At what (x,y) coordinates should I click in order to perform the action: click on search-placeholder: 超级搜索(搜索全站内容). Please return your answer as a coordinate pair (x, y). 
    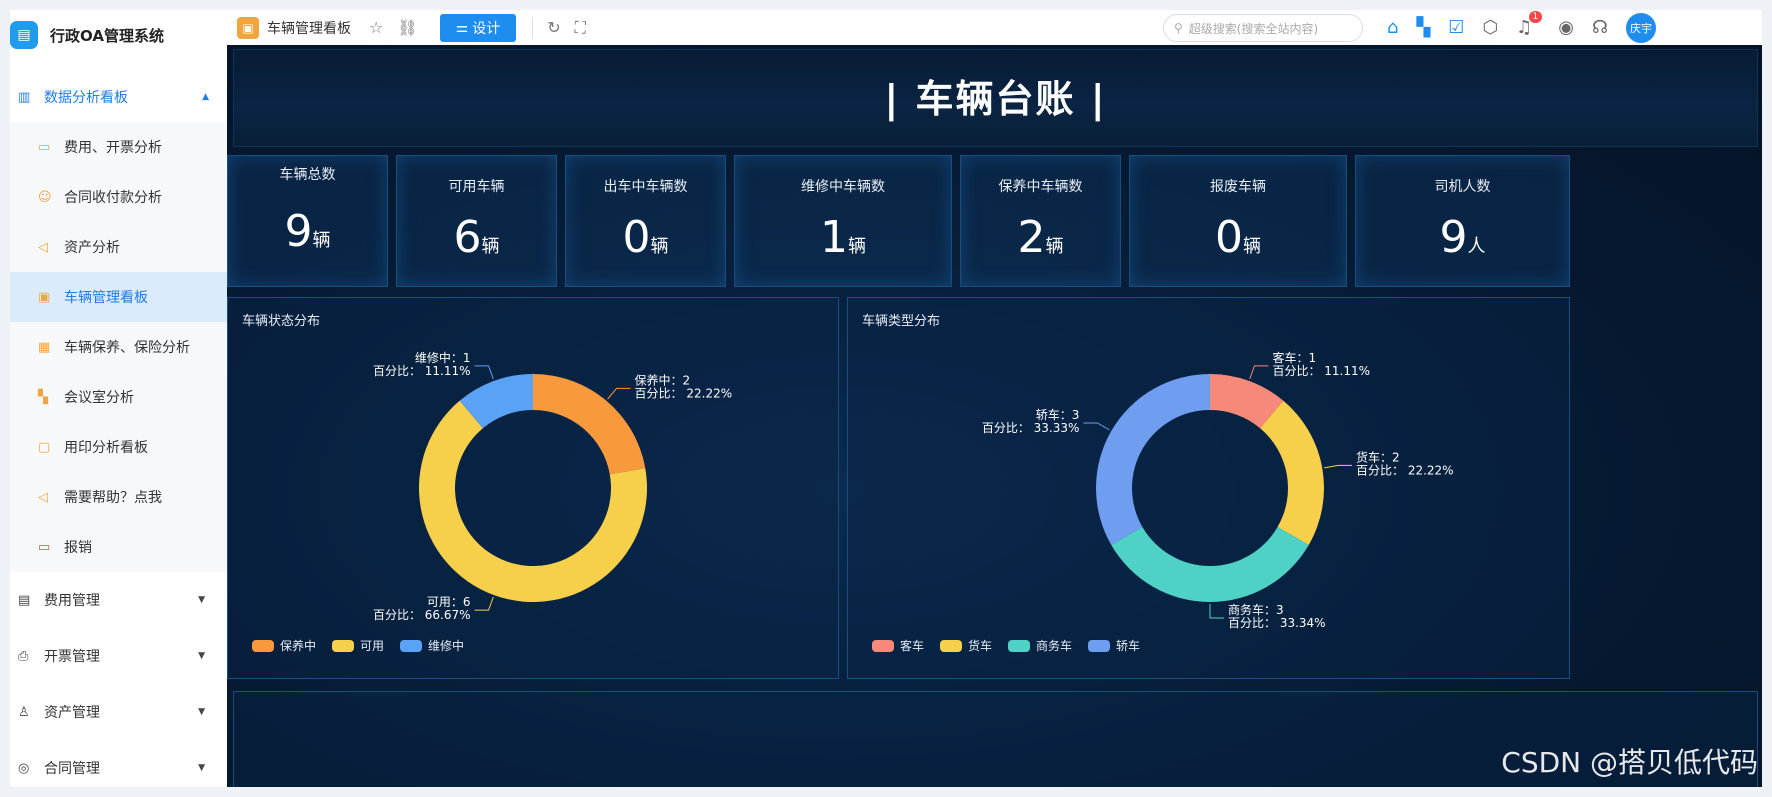
    Looking at the image, I should click on (1253, 28).